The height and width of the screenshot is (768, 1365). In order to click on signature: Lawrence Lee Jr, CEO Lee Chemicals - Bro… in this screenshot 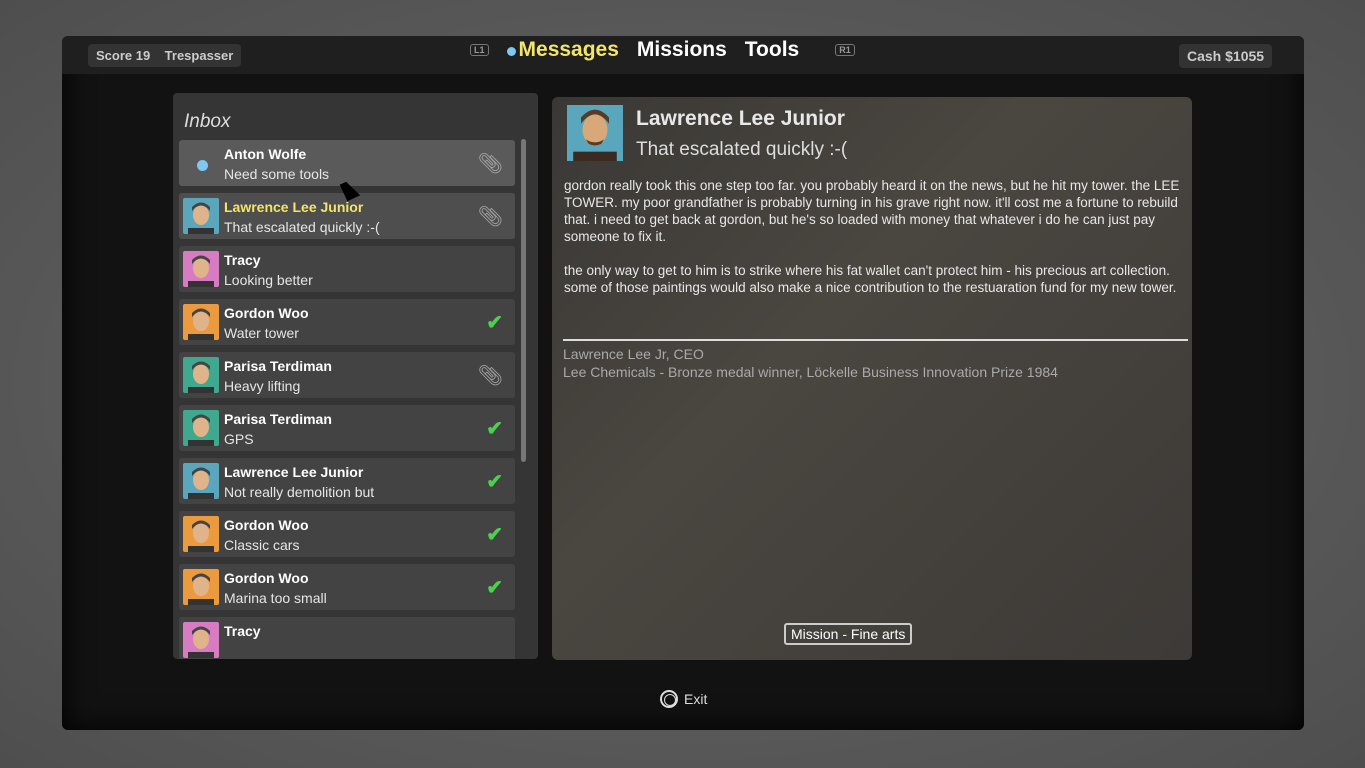, I will do `click(810, 363)`.